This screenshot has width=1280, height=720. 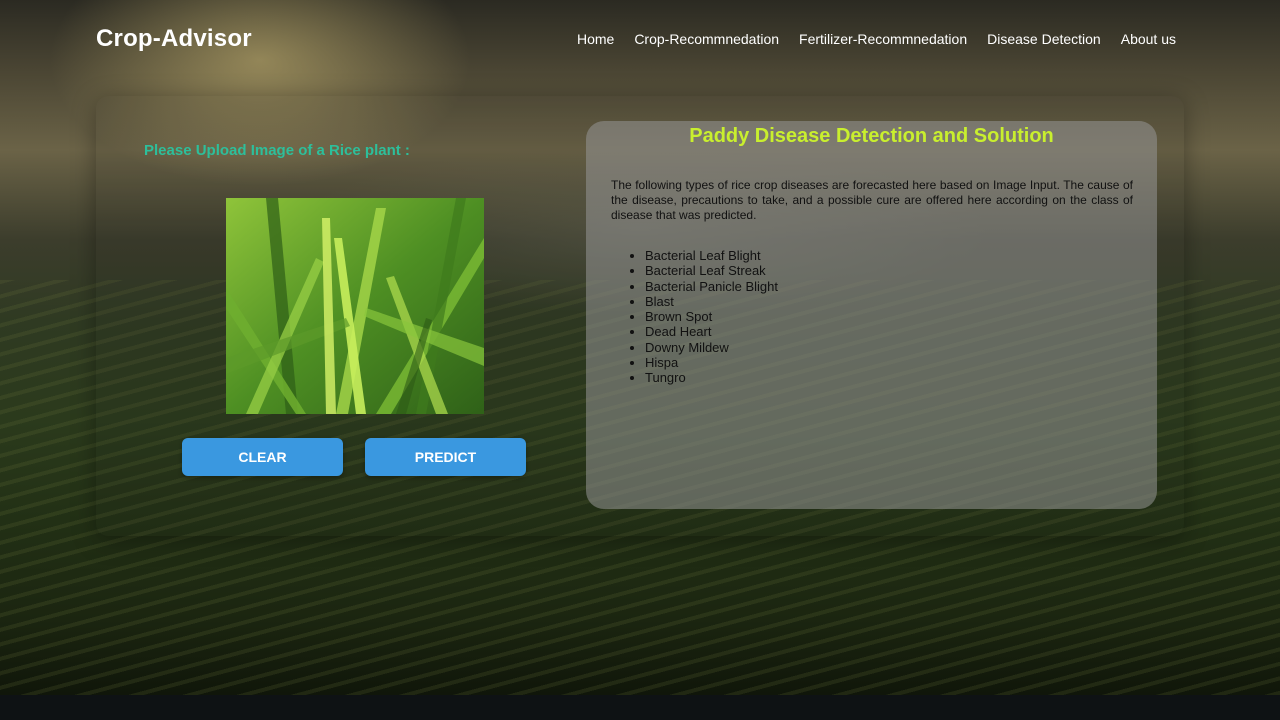 I want to click on list-item: Hispa, so click(x=711, y=362).